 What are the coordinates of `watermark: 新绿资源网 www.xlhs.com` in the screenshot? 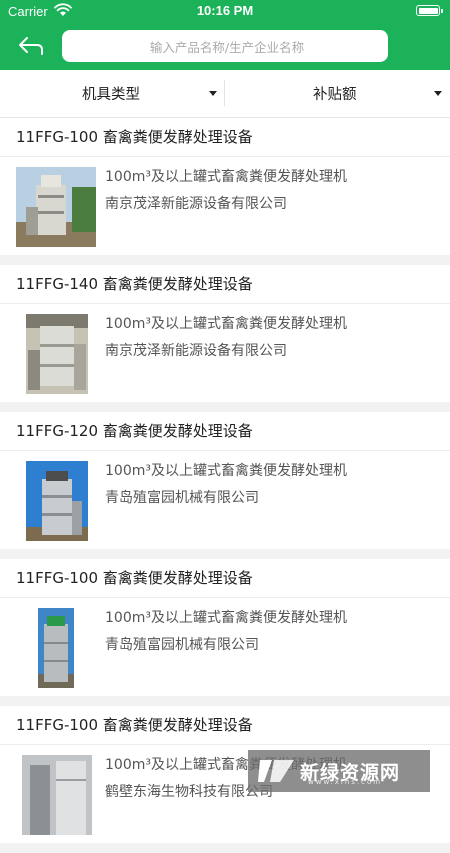 It's located at (339, 771).